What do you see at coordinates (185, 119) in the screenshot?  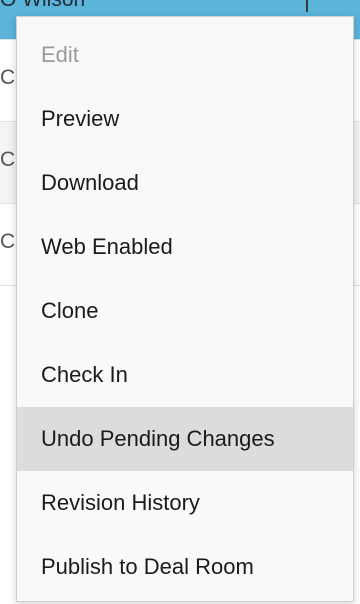 I see `menu-item-preview: Preview` at bounding box center [185, 119].